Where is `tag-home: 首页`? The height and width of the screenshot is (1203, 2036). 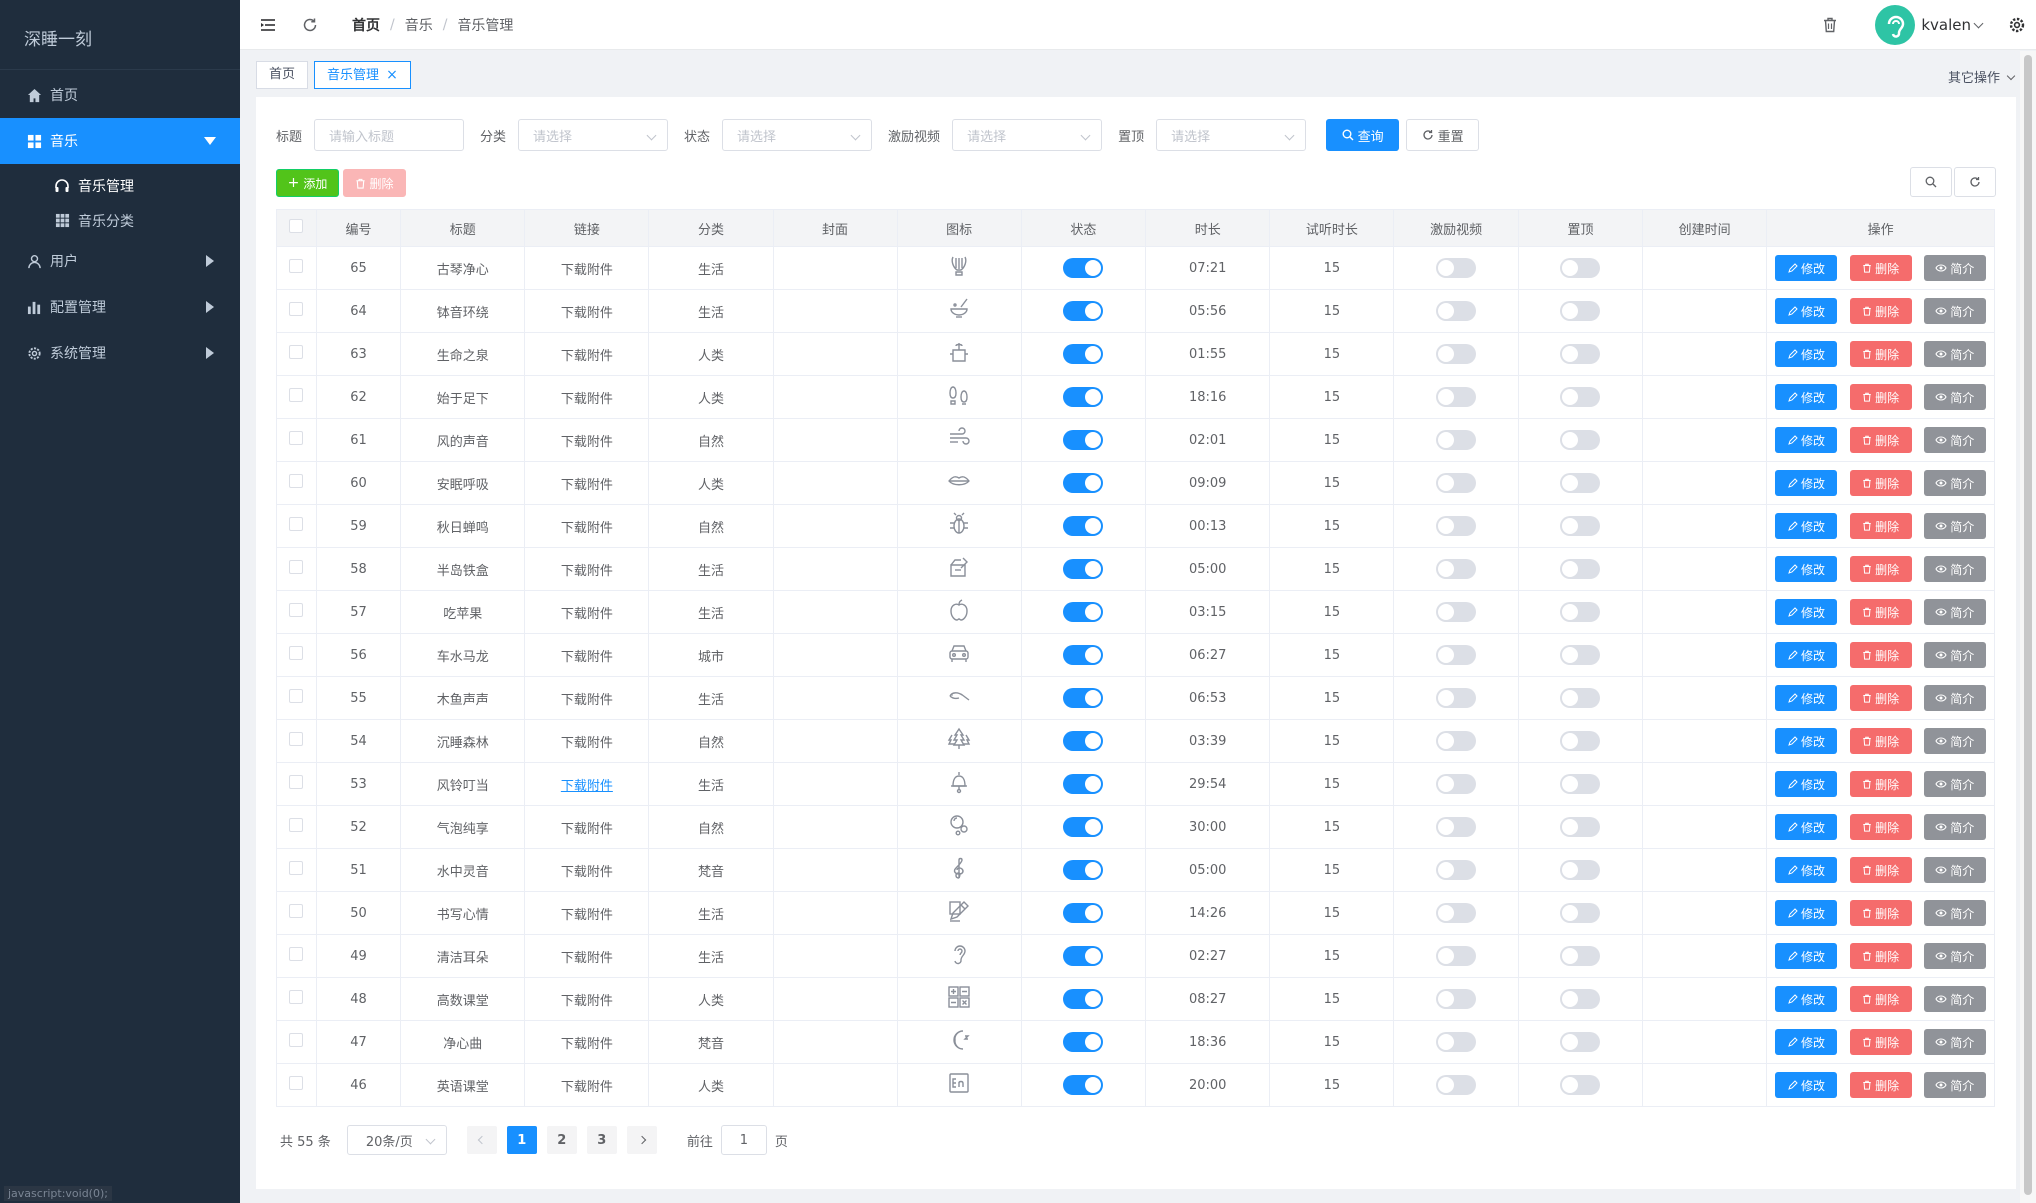
tag-home: 首页 is located at coordinates (282, 75).